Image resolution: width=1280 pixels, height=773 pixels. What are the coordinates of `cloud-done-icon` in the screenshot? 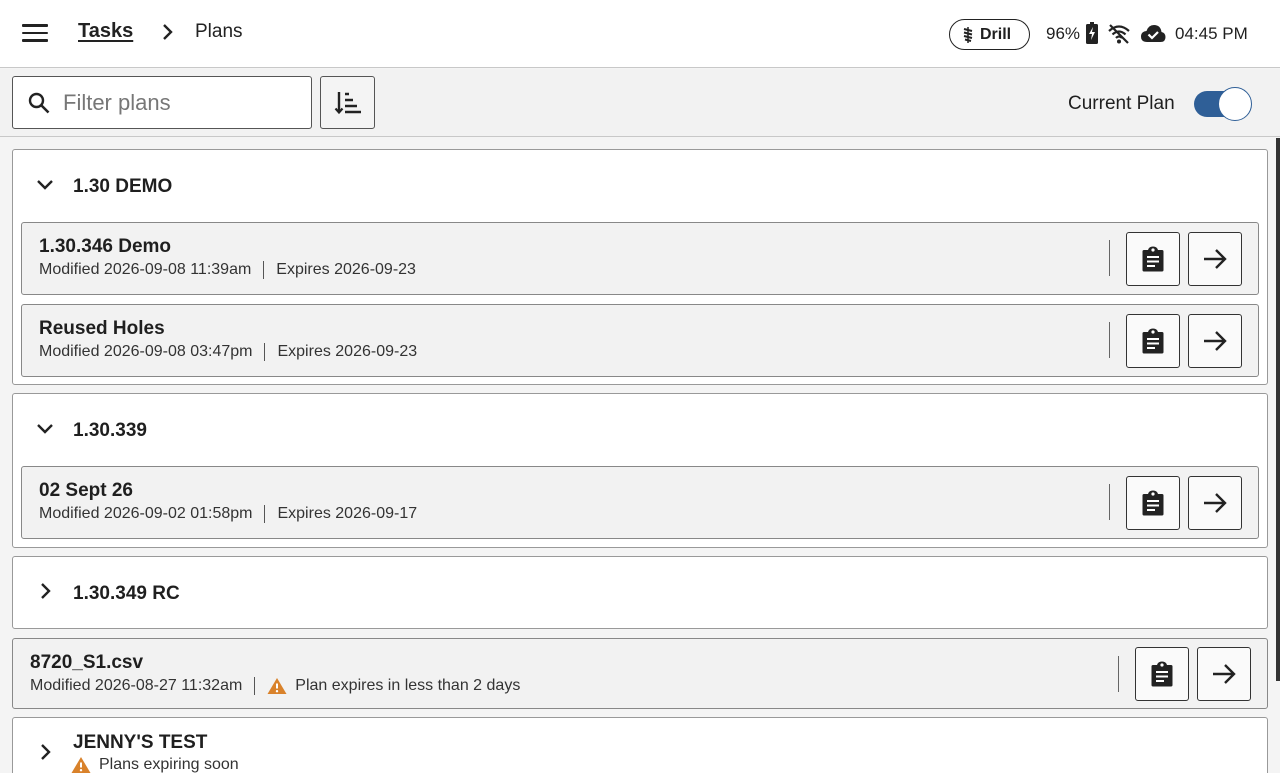 It's located at (1153, 33).